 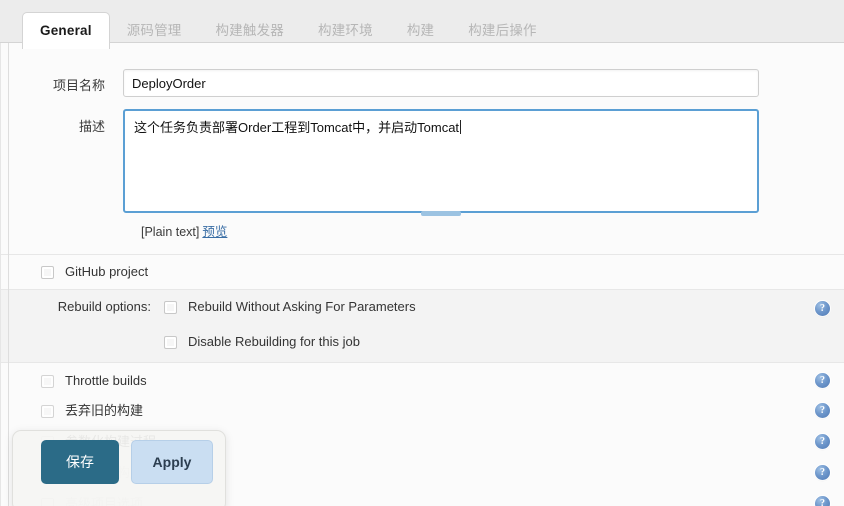 I want to click on tab-build-label: 构建, so click(x=420, y=30).